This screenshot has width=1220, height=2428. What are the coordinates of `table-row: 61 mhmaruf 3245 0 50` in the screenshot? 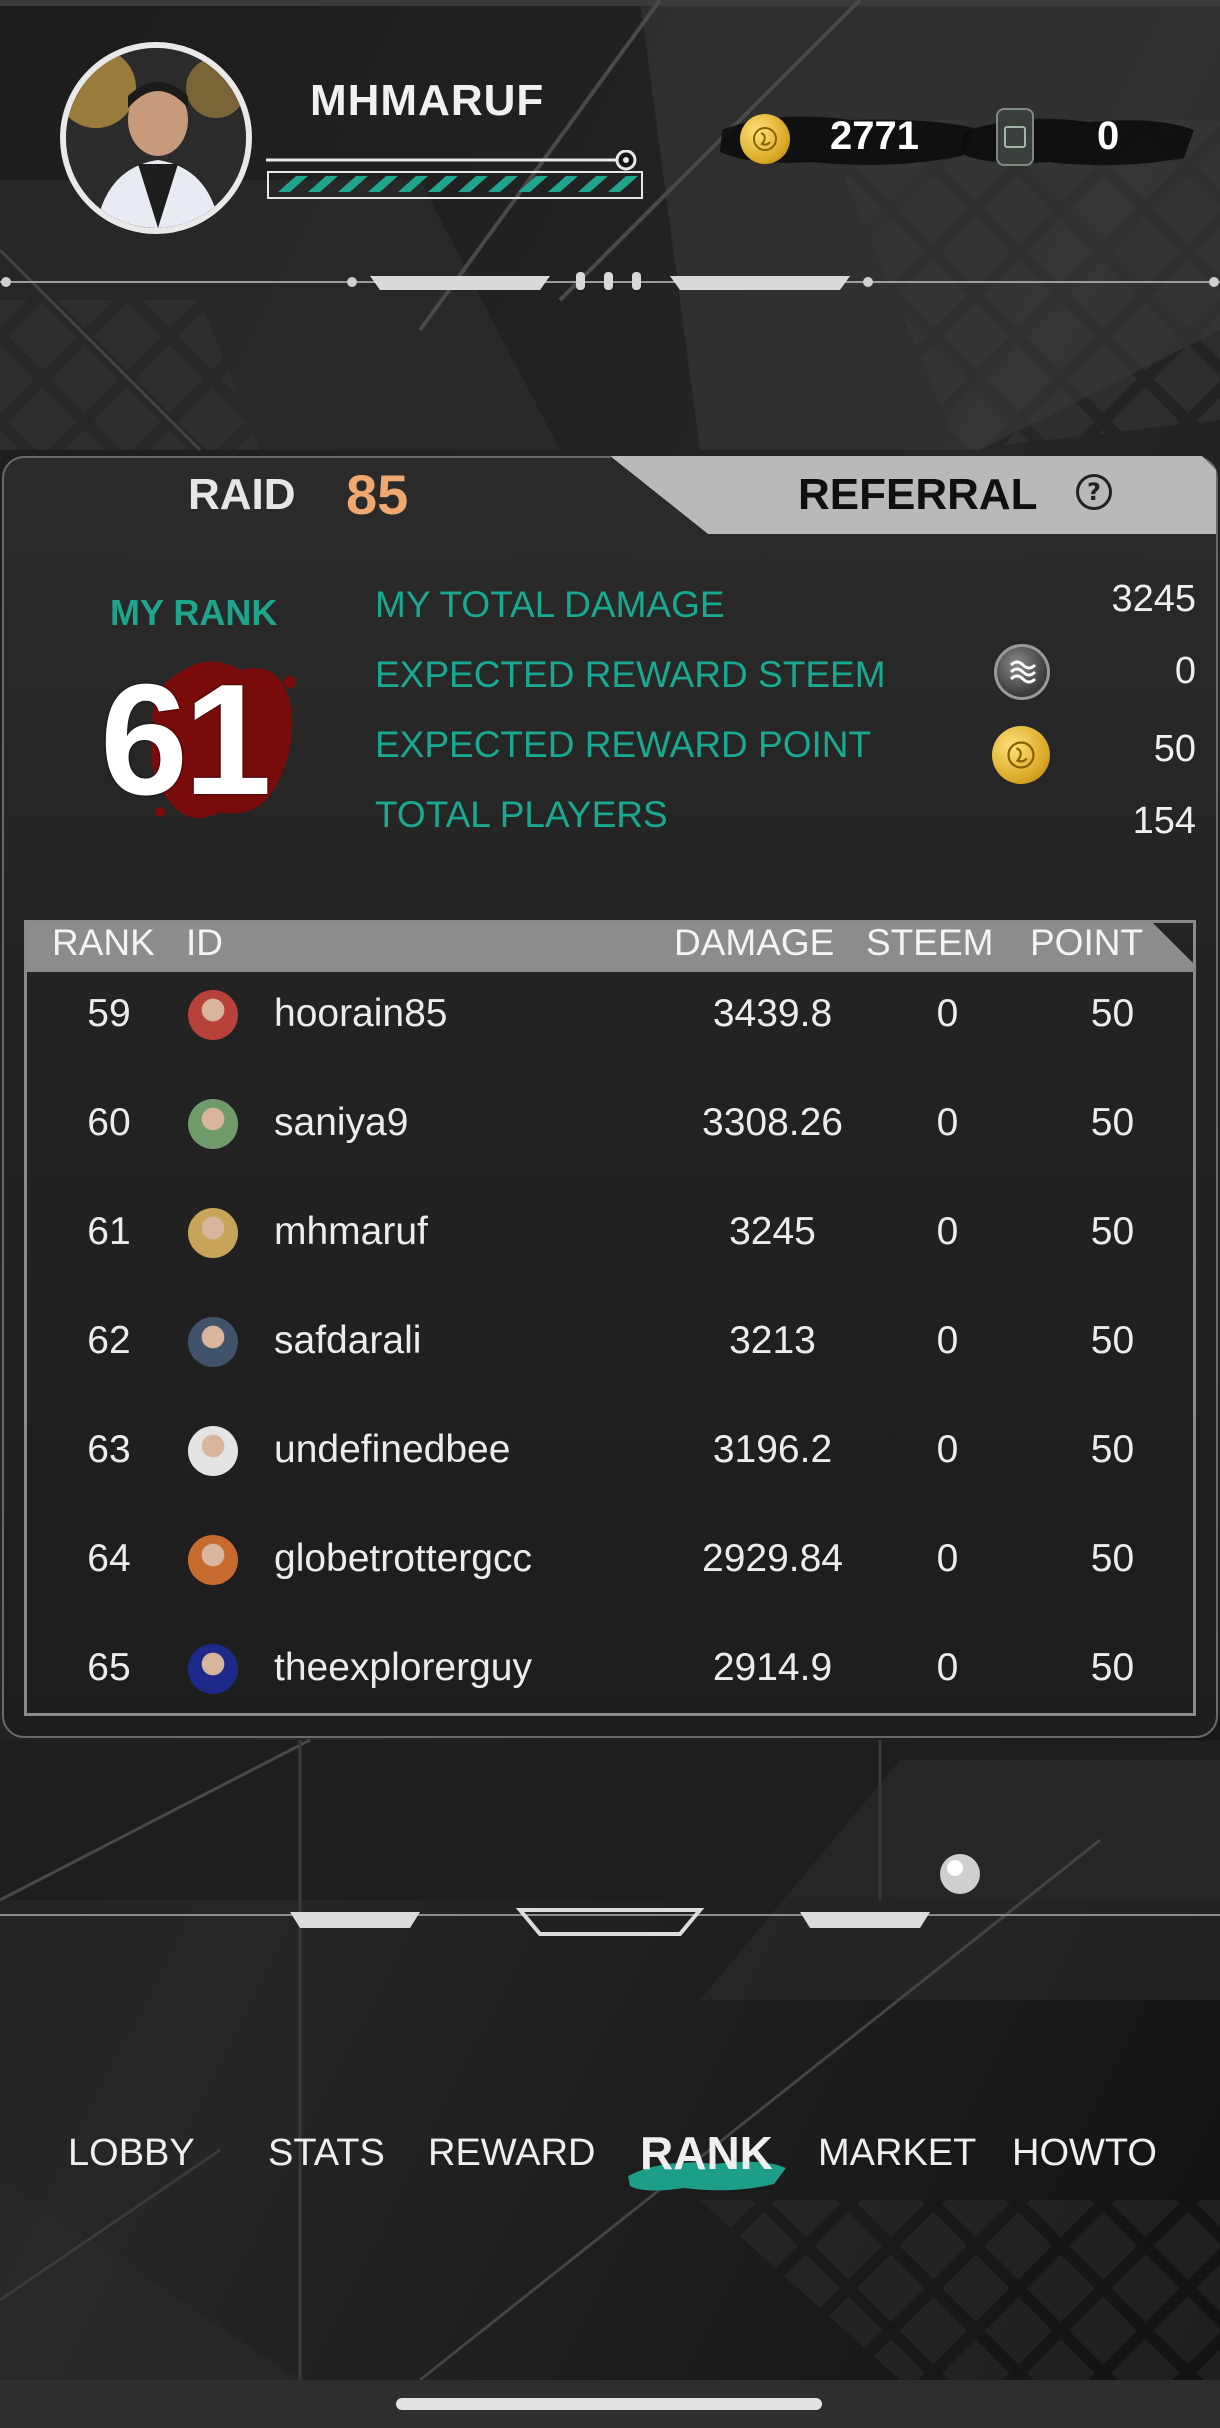 It's located at (610, 1232).